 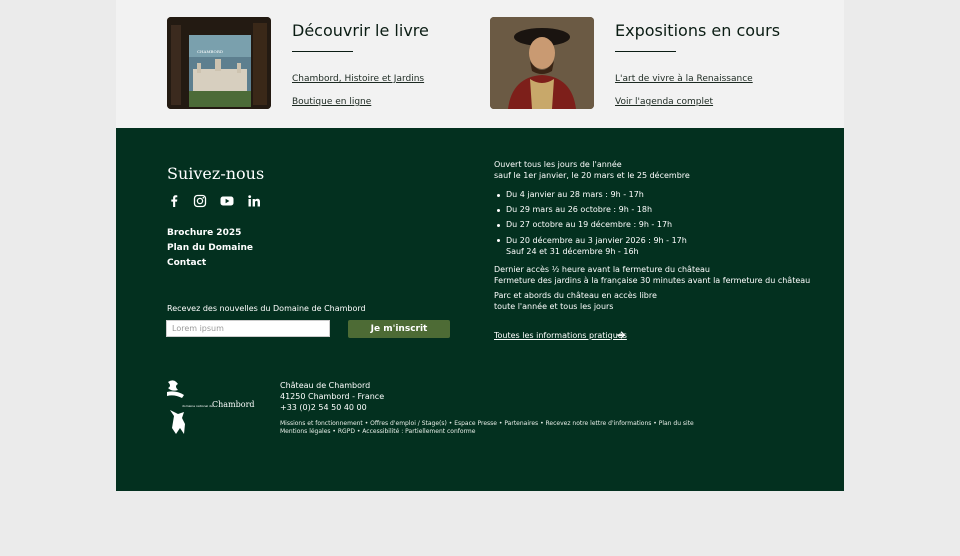 What do you see at coordinates (176, 407) in the screenshot?
I see `chambord-logo-icon` at bounding box center [176, 407].